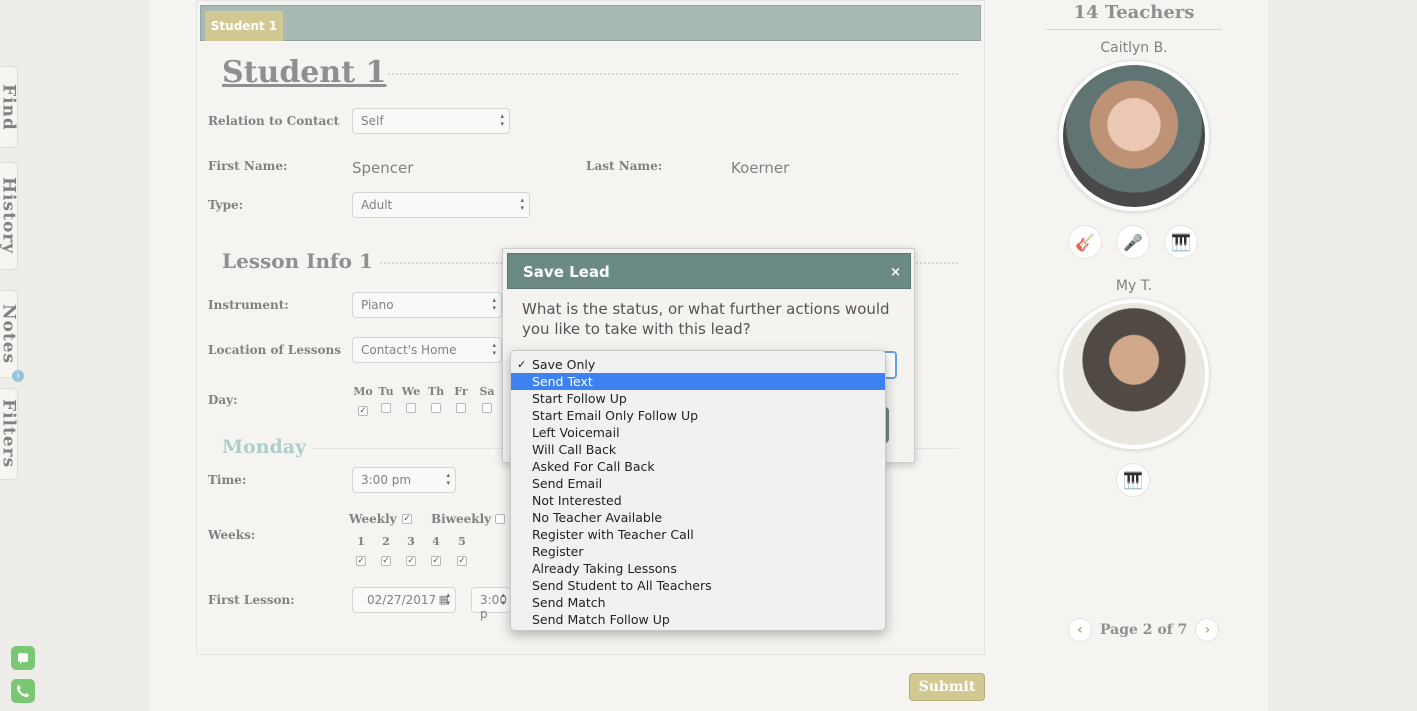 The image size is (1417, 711). I want to click on lead-status-option: Send Match Follow Up, so click(698, 619).